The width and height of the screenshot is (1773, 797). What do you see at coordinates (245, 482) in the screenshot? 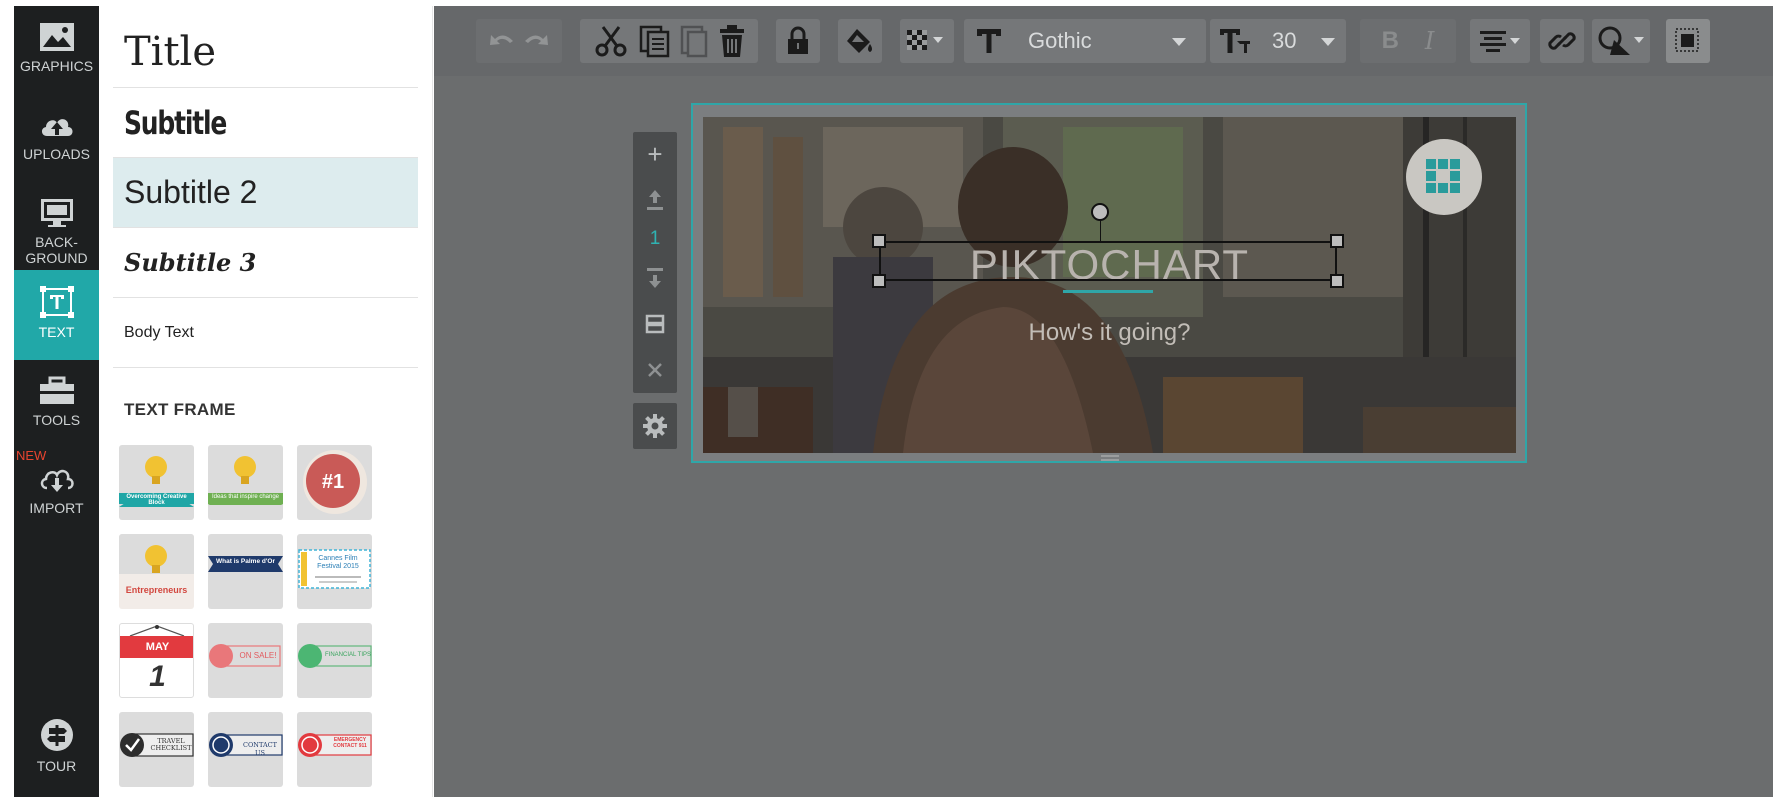
I see `text-frame-ideas: Ideas that inspire change` at bounding box center [245, 482].